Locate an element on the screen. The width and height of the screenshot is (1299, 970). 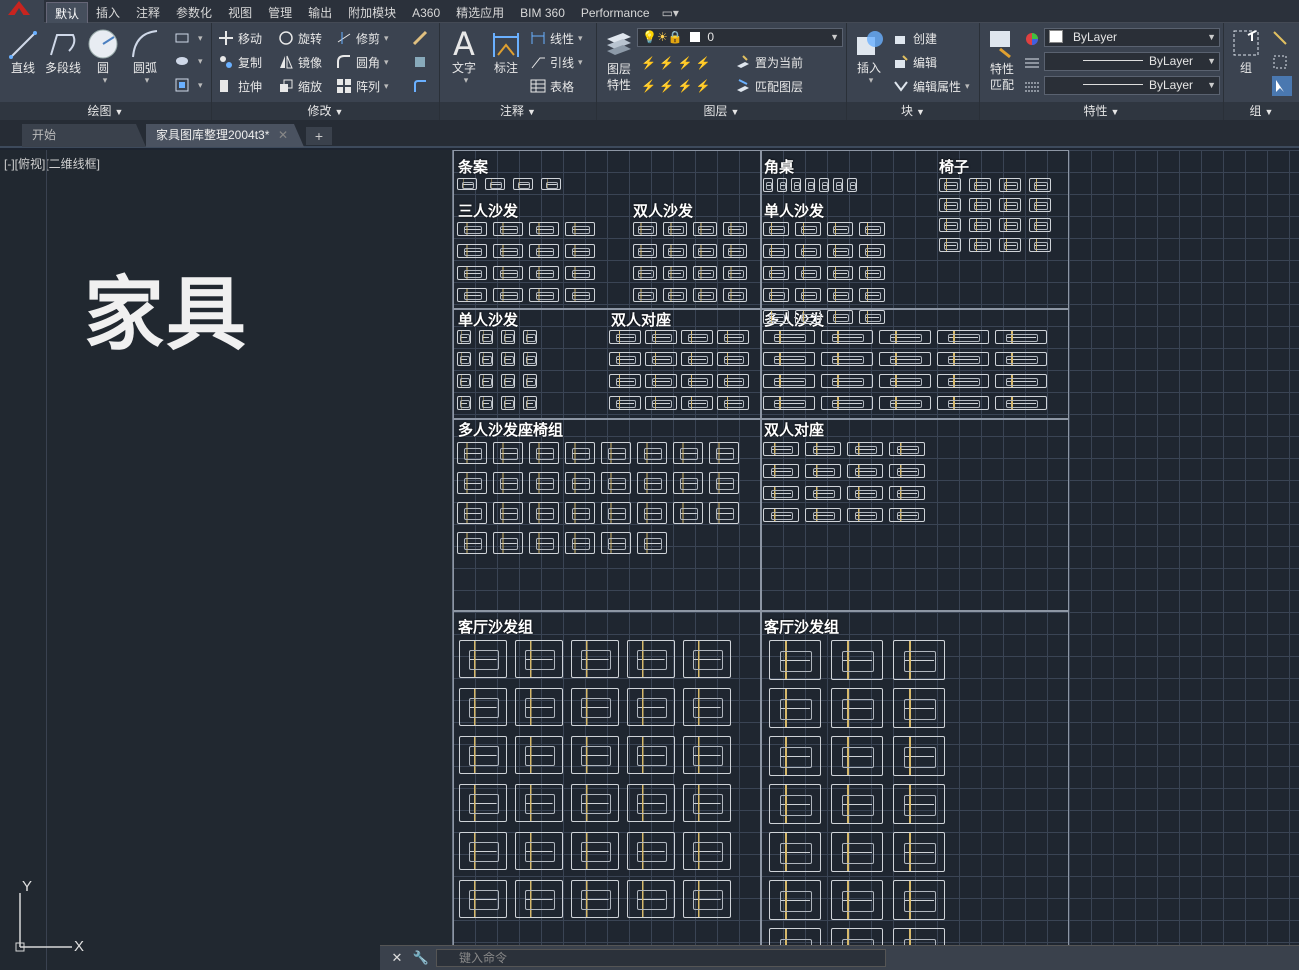
tab-view: 视图 is located at coordinates (240, 12).